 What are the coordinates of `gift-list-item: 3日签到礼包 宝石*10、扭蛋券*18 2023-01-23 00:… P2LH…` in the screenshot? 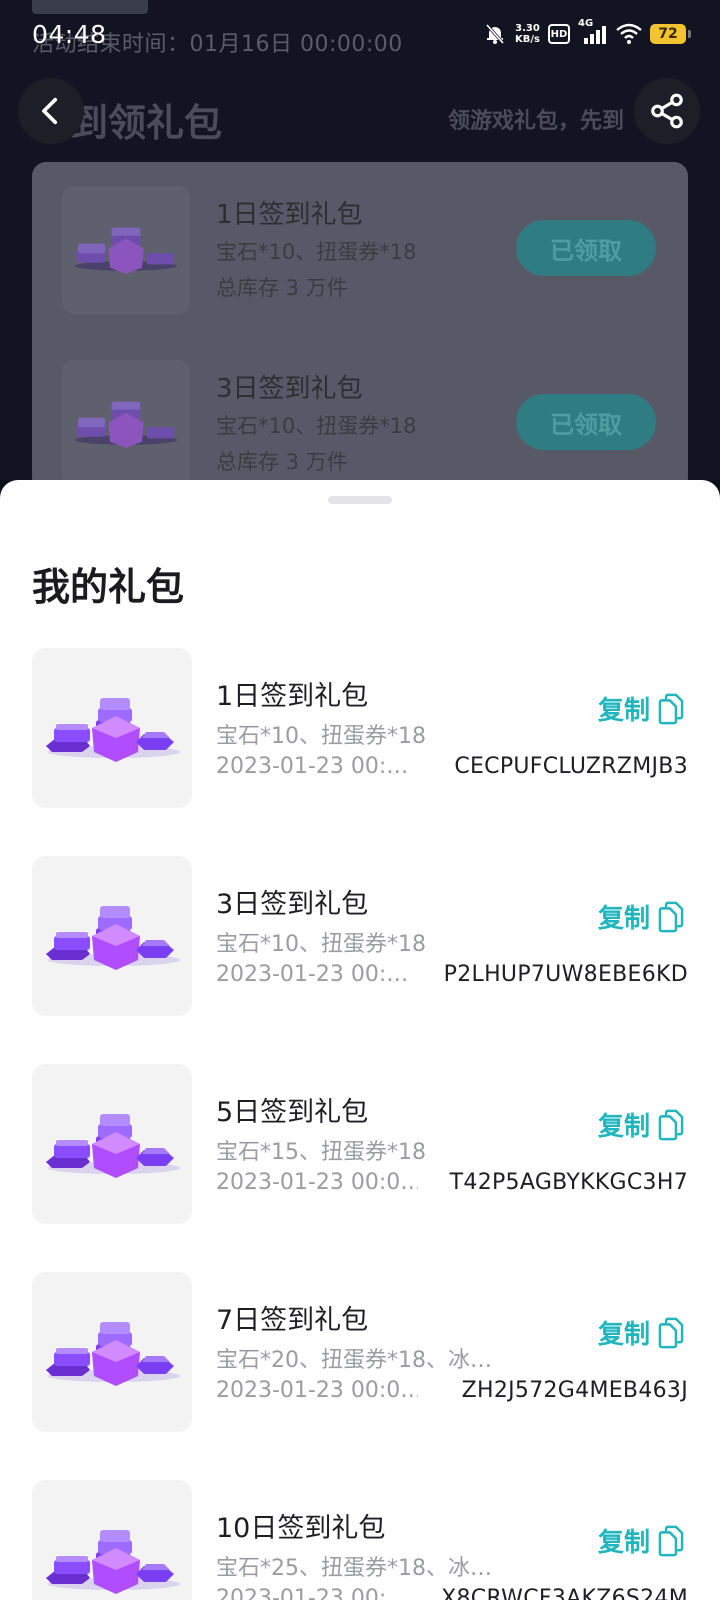 It's located at (360, 936).